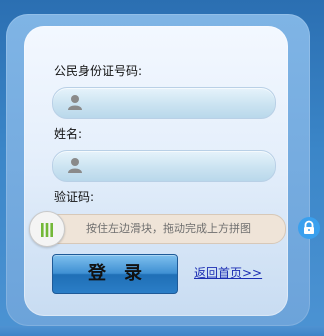 The width and height of the screenshot is (324, 336). I want to click on id-number-field, so click(164, 103).